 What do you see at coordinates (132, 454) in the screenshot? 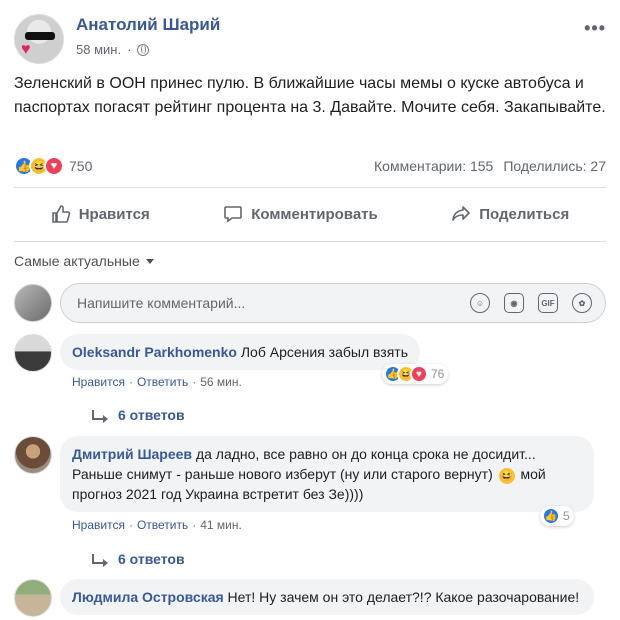
I see `comment-author: Дмитрий Шареев` at bounding box center [132, 454].